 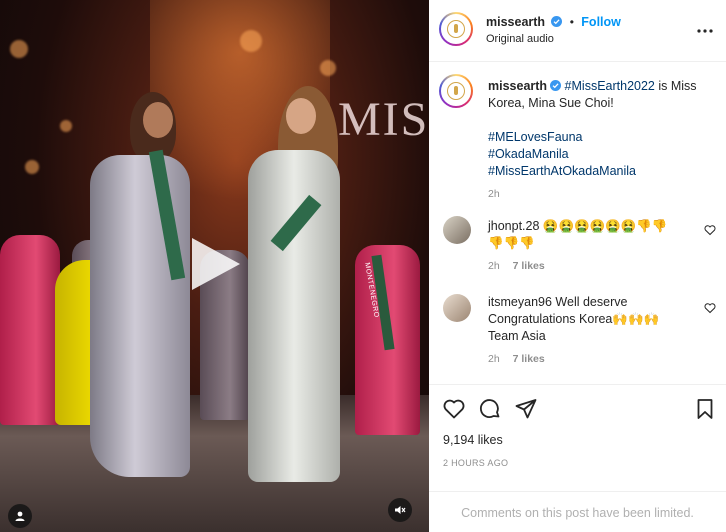 I want to click on contestant-white-gown, so click(x=294, y=316).